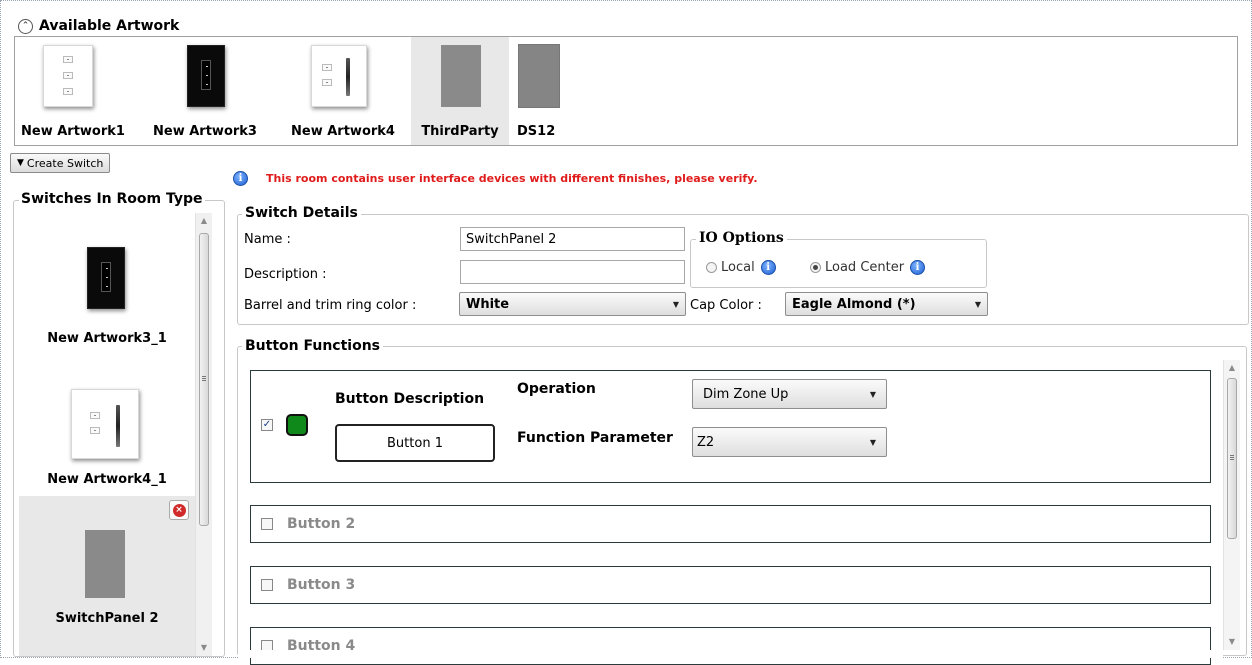 This screenshot has width=1252, height=665. I want to click on delete-icon: ×, so click(179, 510).